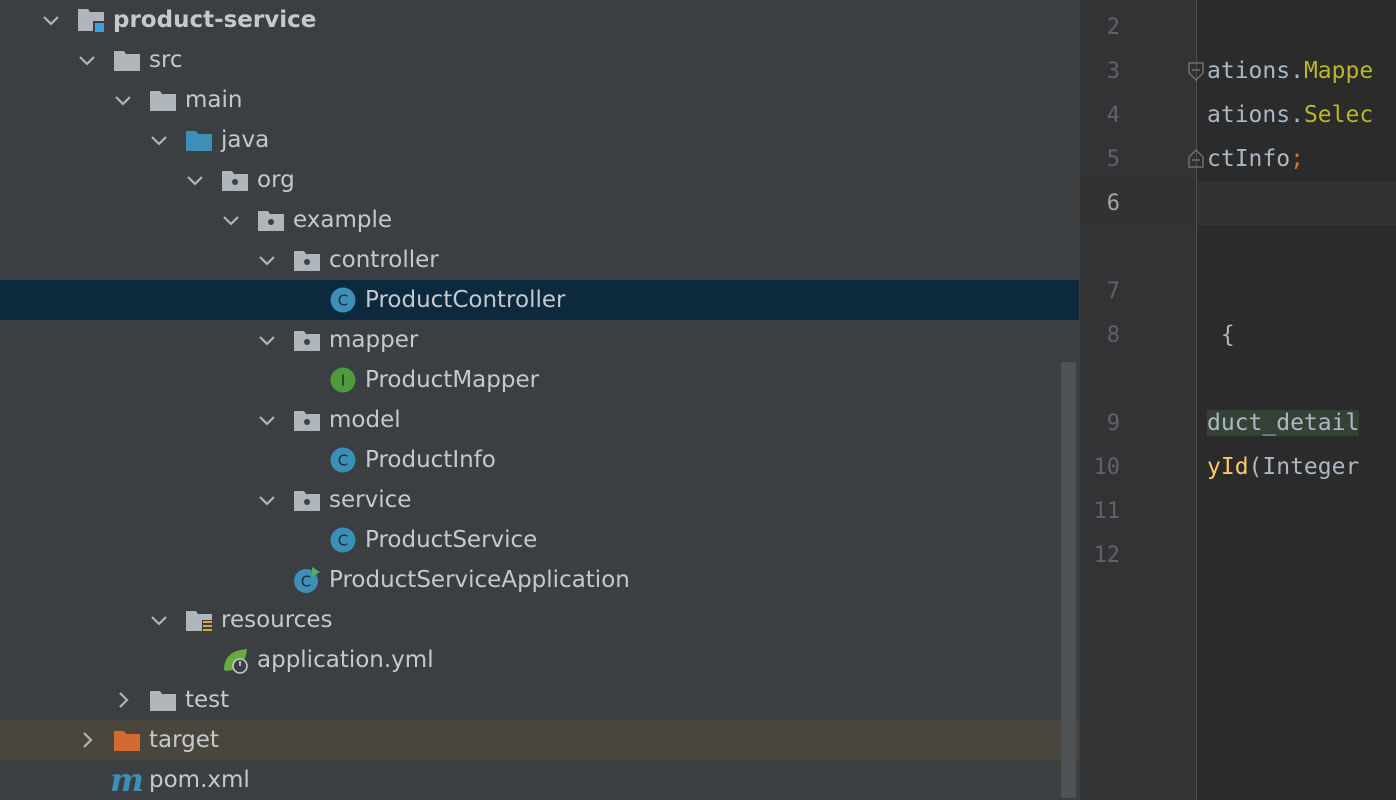 Image resolution: width=1396 pixels, height=800 pixels. What do you see at coordinates (1107, 511) in the screenshot?
I see `line-number: 11` at bounding box center [1107, 511].